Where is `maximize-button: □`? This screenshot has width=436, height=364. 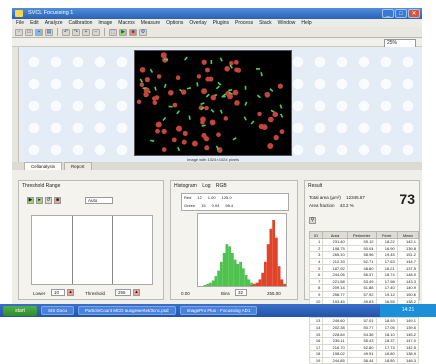 maximize-button: □ is located at coordinates (401, 13).